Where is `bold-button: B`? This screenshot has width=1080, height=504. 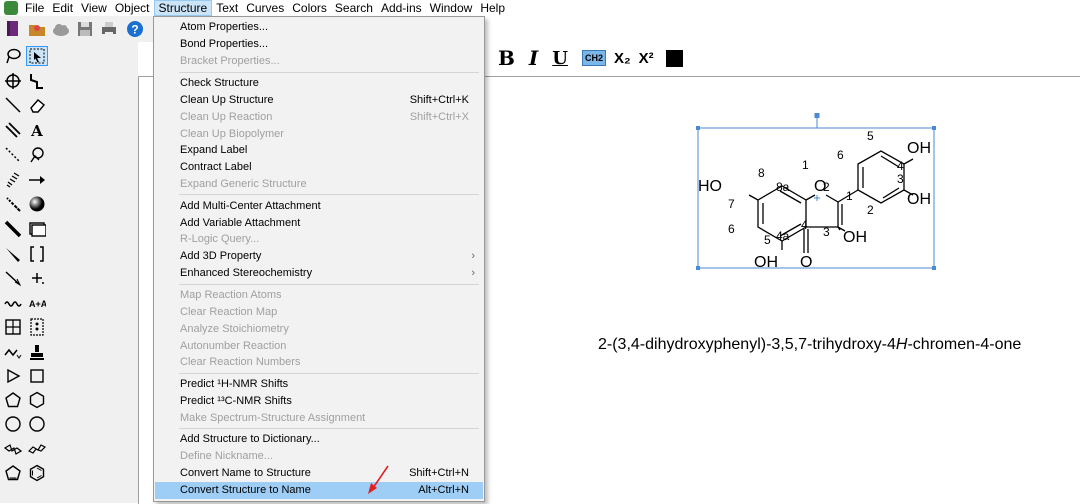 bold-button: B is located at coordinates (506, 58).